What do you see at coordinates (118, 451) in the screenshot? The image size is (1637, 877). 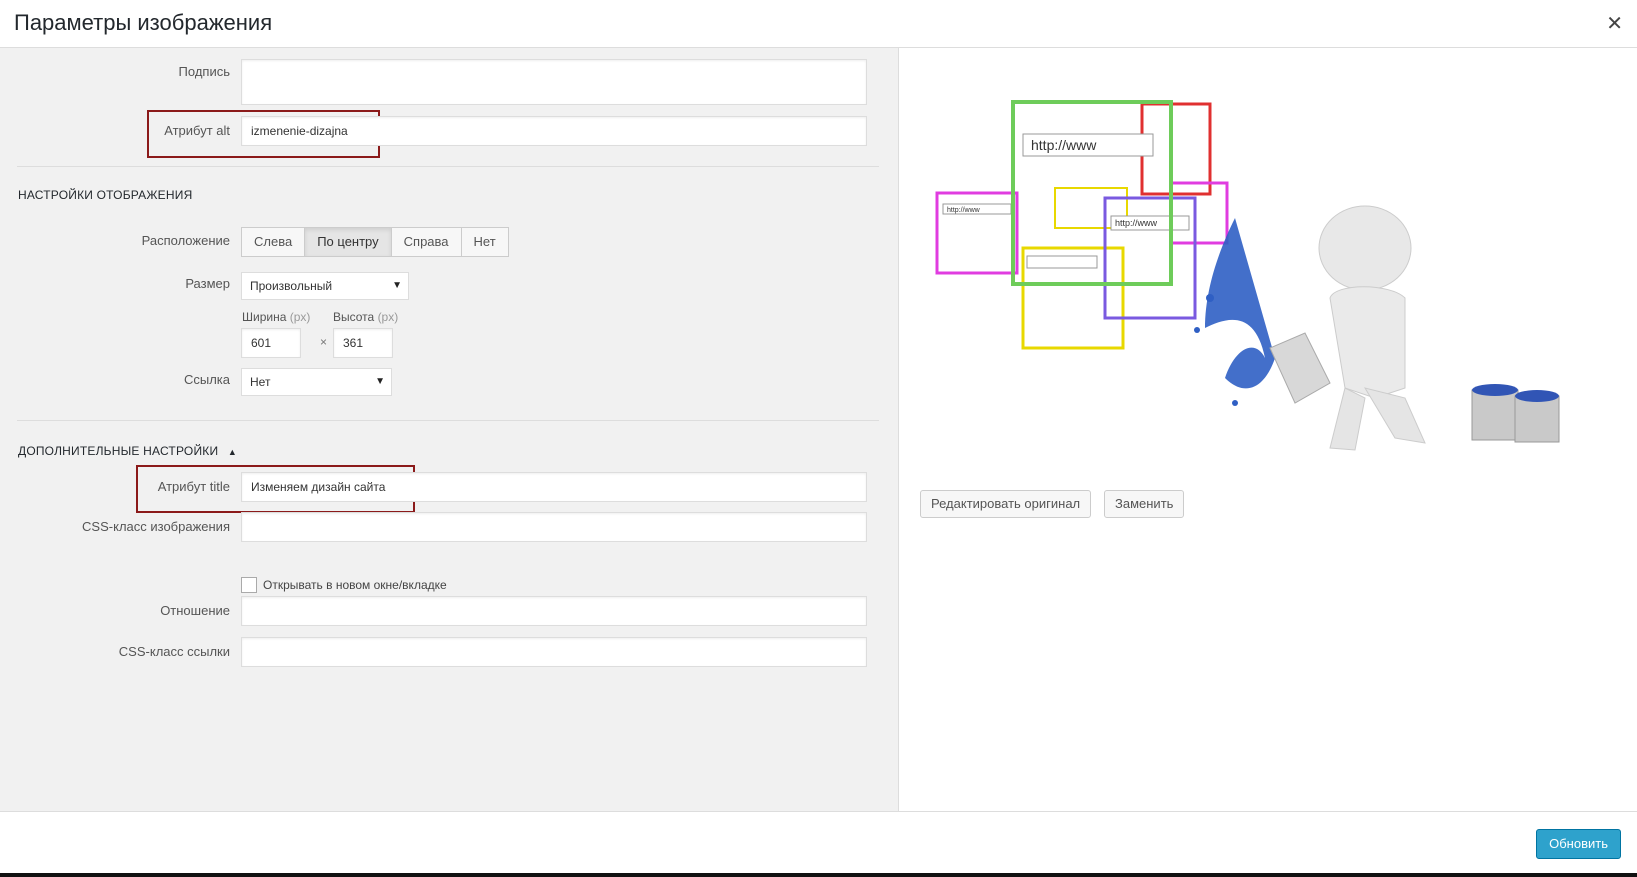 I see `advanced-settings-title: ДОПОЛНИТЕЛЬНЫЕ НАСТРОЙКИ` at bounding box center [118, 451].